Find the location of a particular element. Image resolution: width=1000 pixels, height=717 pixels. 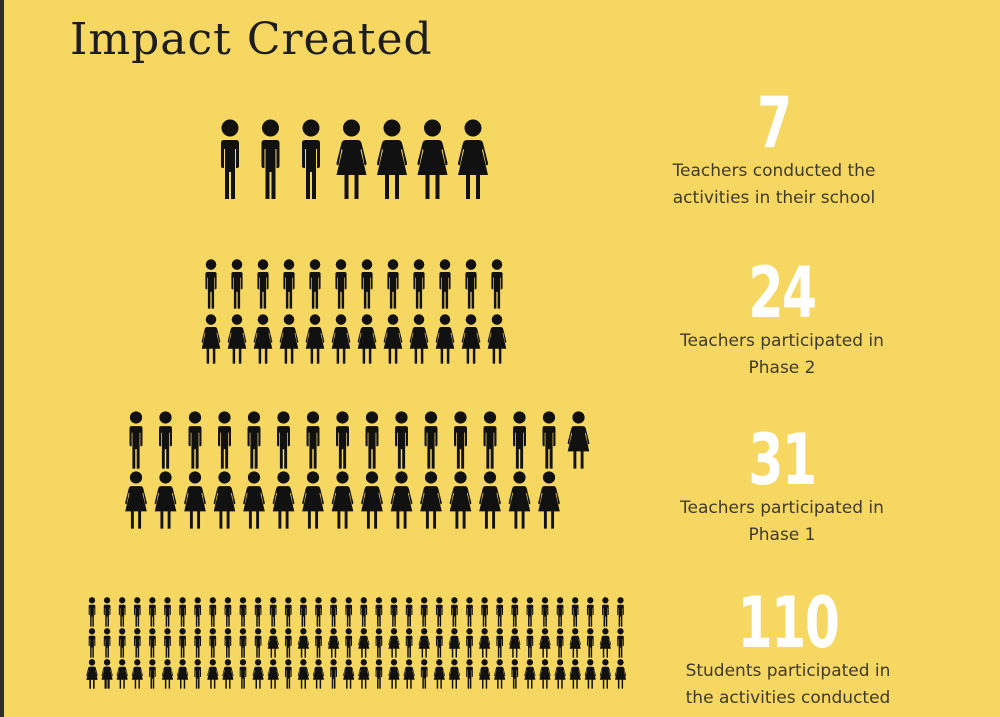

stat-teachers-phase-2: 24 Teachers participated in Phase 2 is located at coordinates (782, 320).